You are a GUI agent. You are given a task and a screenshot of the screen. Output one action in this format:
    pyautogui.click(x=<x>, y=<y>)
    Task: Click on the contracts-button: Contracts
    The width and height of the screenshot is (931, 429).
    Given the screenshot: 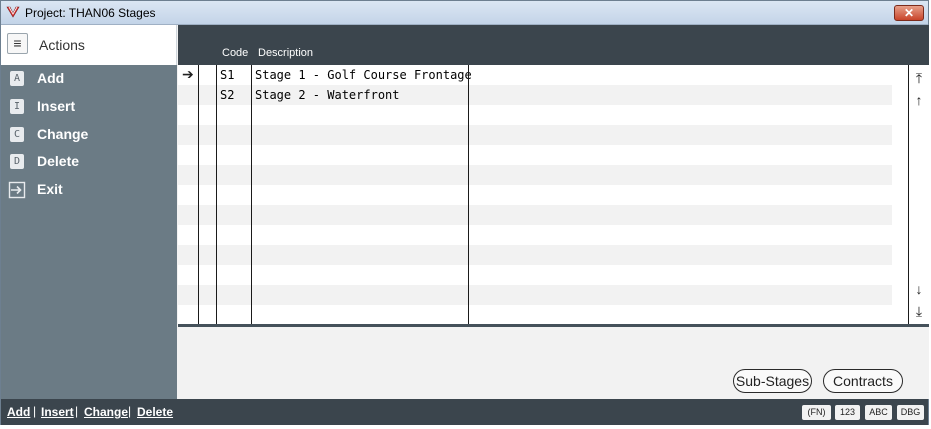 What is the action you would take?
    pyautogui.click(x=863, y=381)
    